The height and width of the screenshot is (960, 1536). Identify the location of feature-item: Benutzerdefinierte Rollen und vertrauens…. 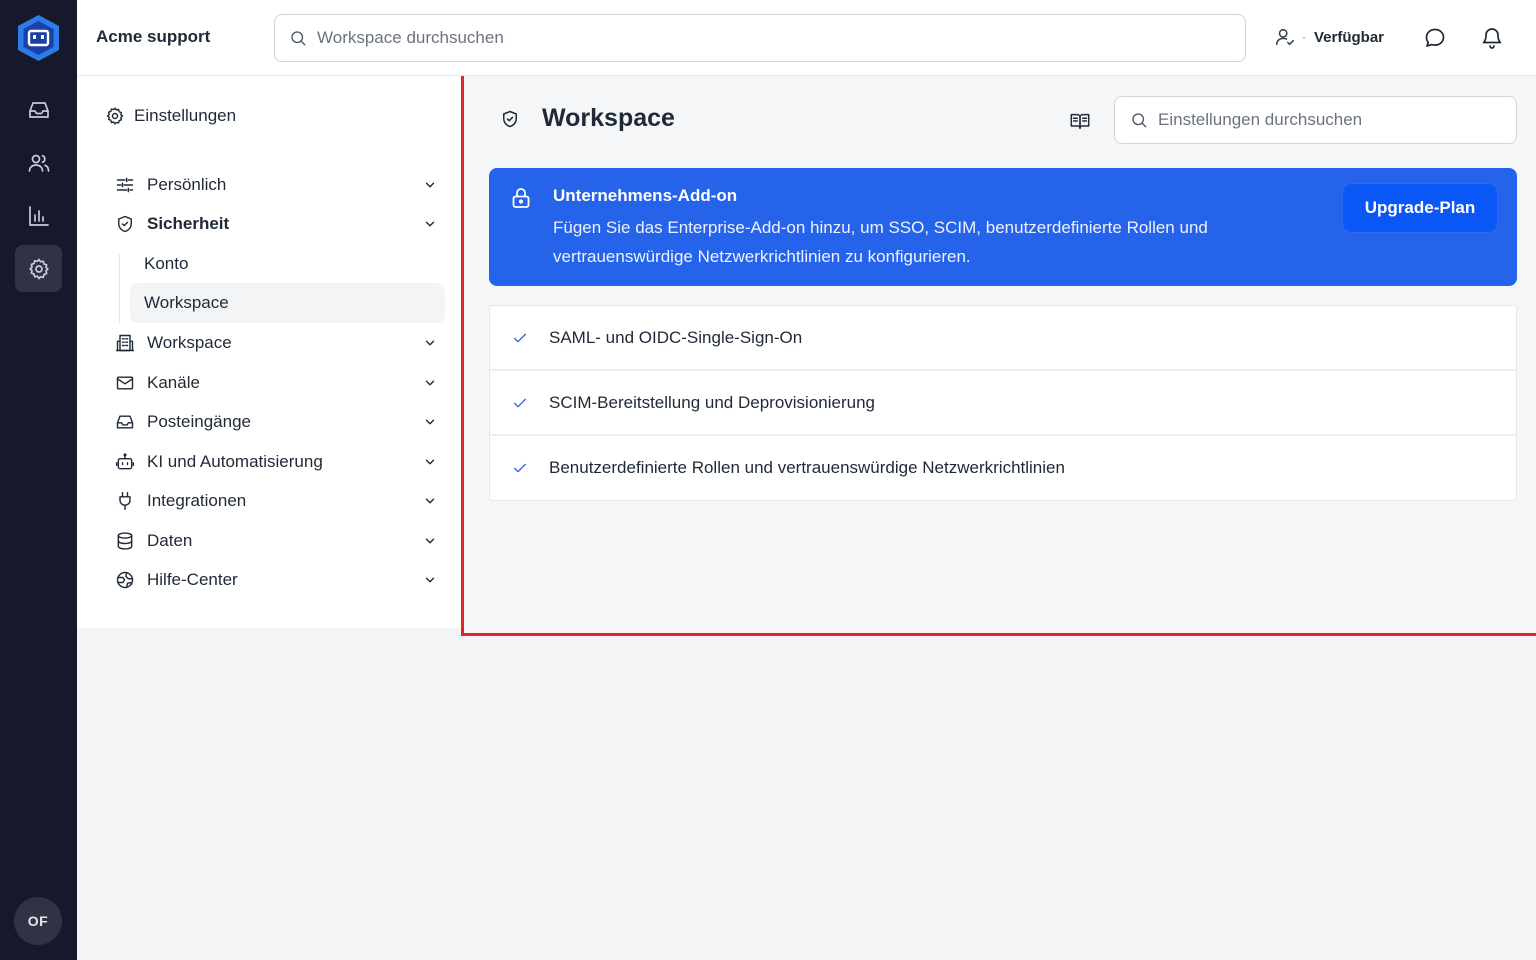
(1003, 468).